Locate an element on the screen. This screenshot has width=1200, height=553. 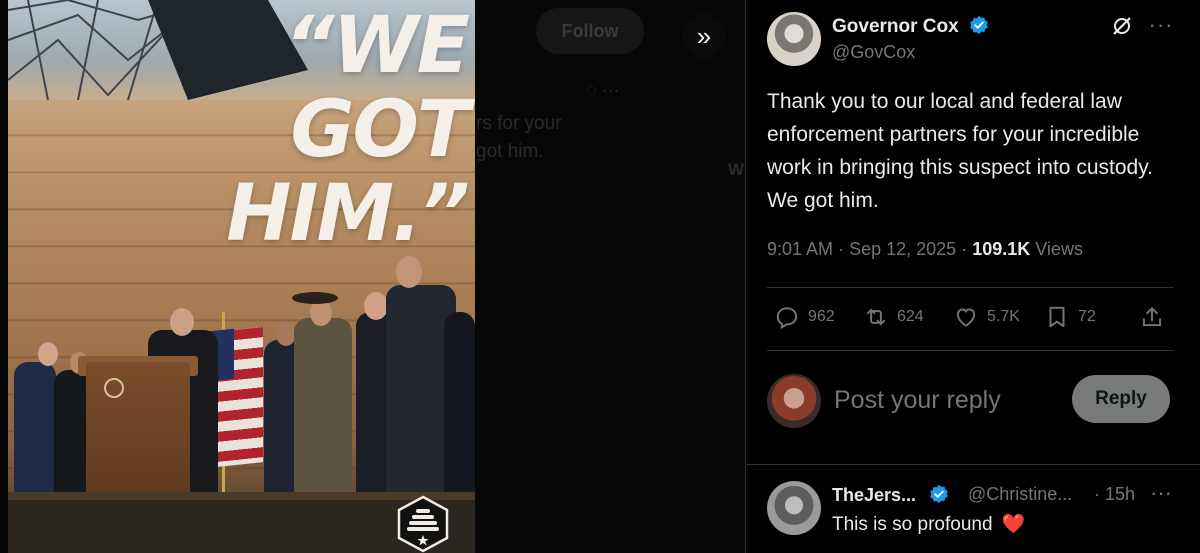
author-name: Governor Cox is located at coordinates (910, 26).